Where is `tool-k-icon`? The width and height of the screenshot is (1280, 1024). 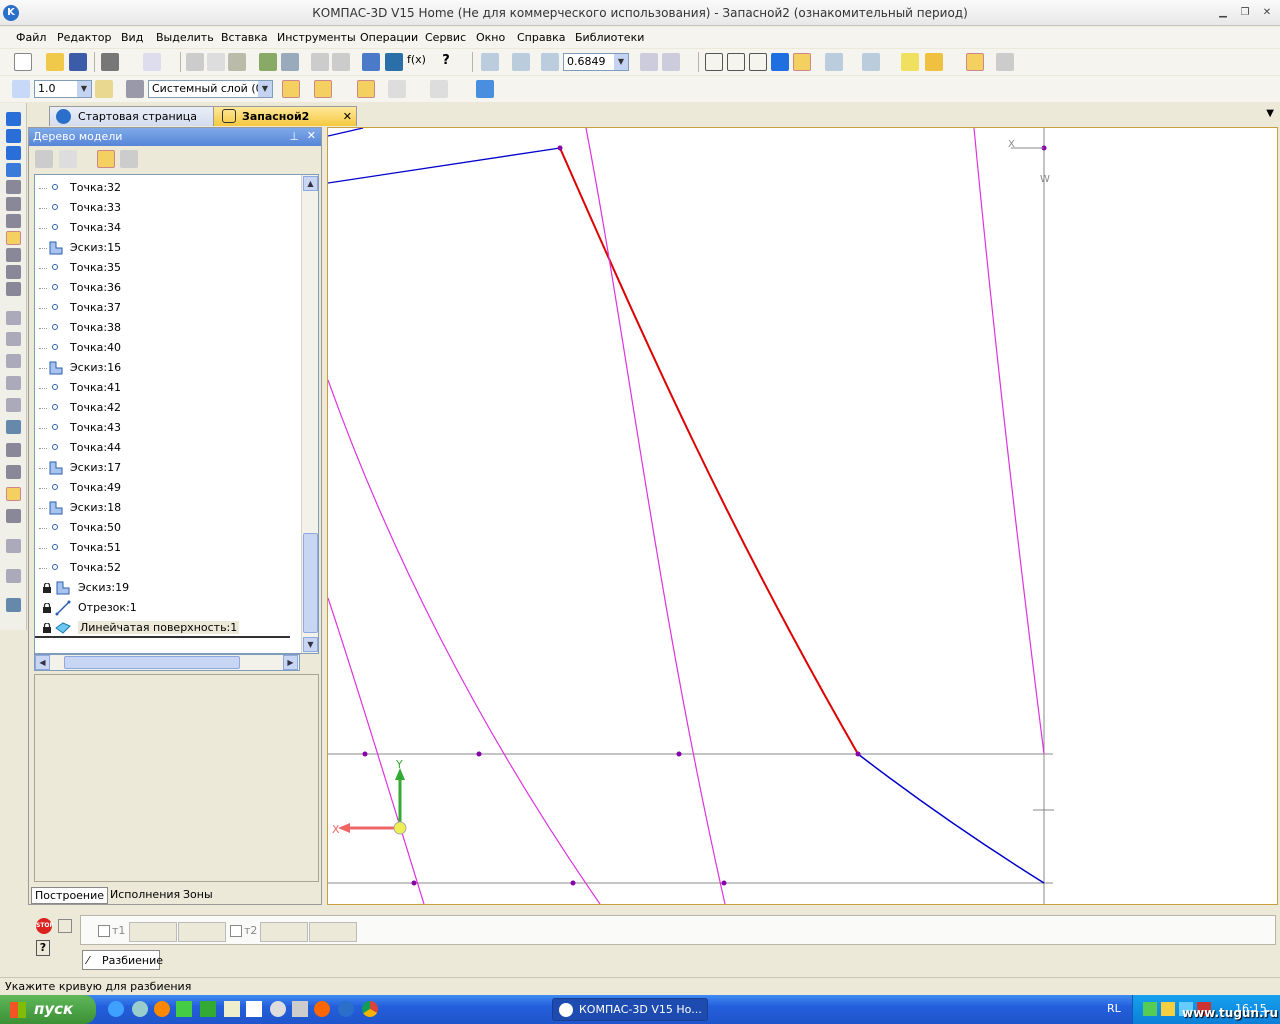 tool-k-icon is located at coordinates (13, 576).